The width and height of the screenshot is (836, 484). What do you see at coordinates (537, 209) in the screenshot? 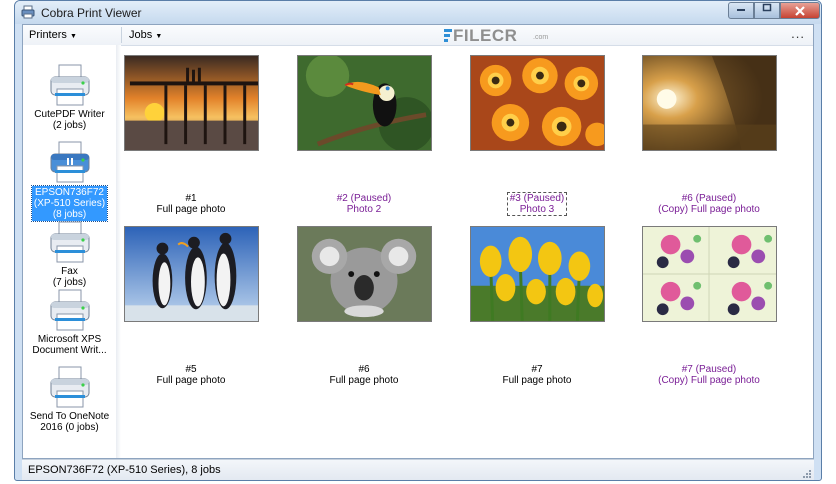
I see `job-title: Photo 3` at bounding box center [537, 209].